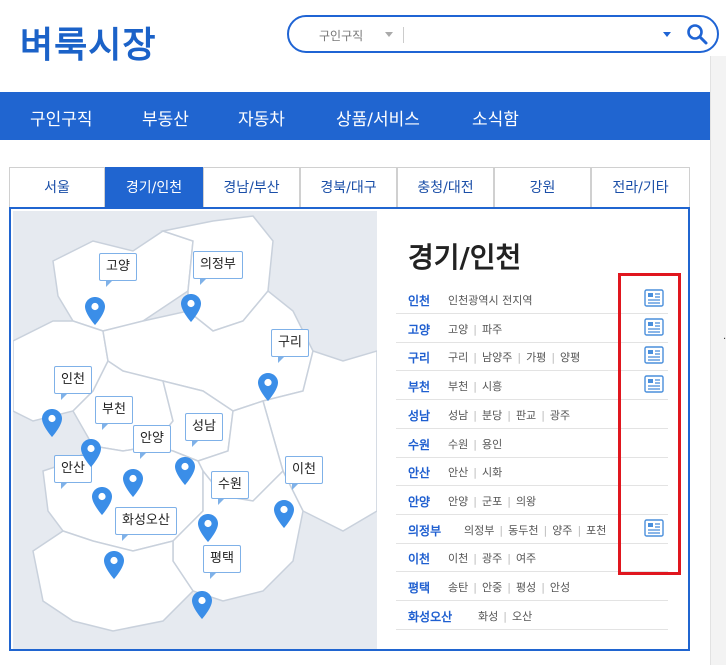  I want to click on region-row-name: 부천, so click(419, 386).